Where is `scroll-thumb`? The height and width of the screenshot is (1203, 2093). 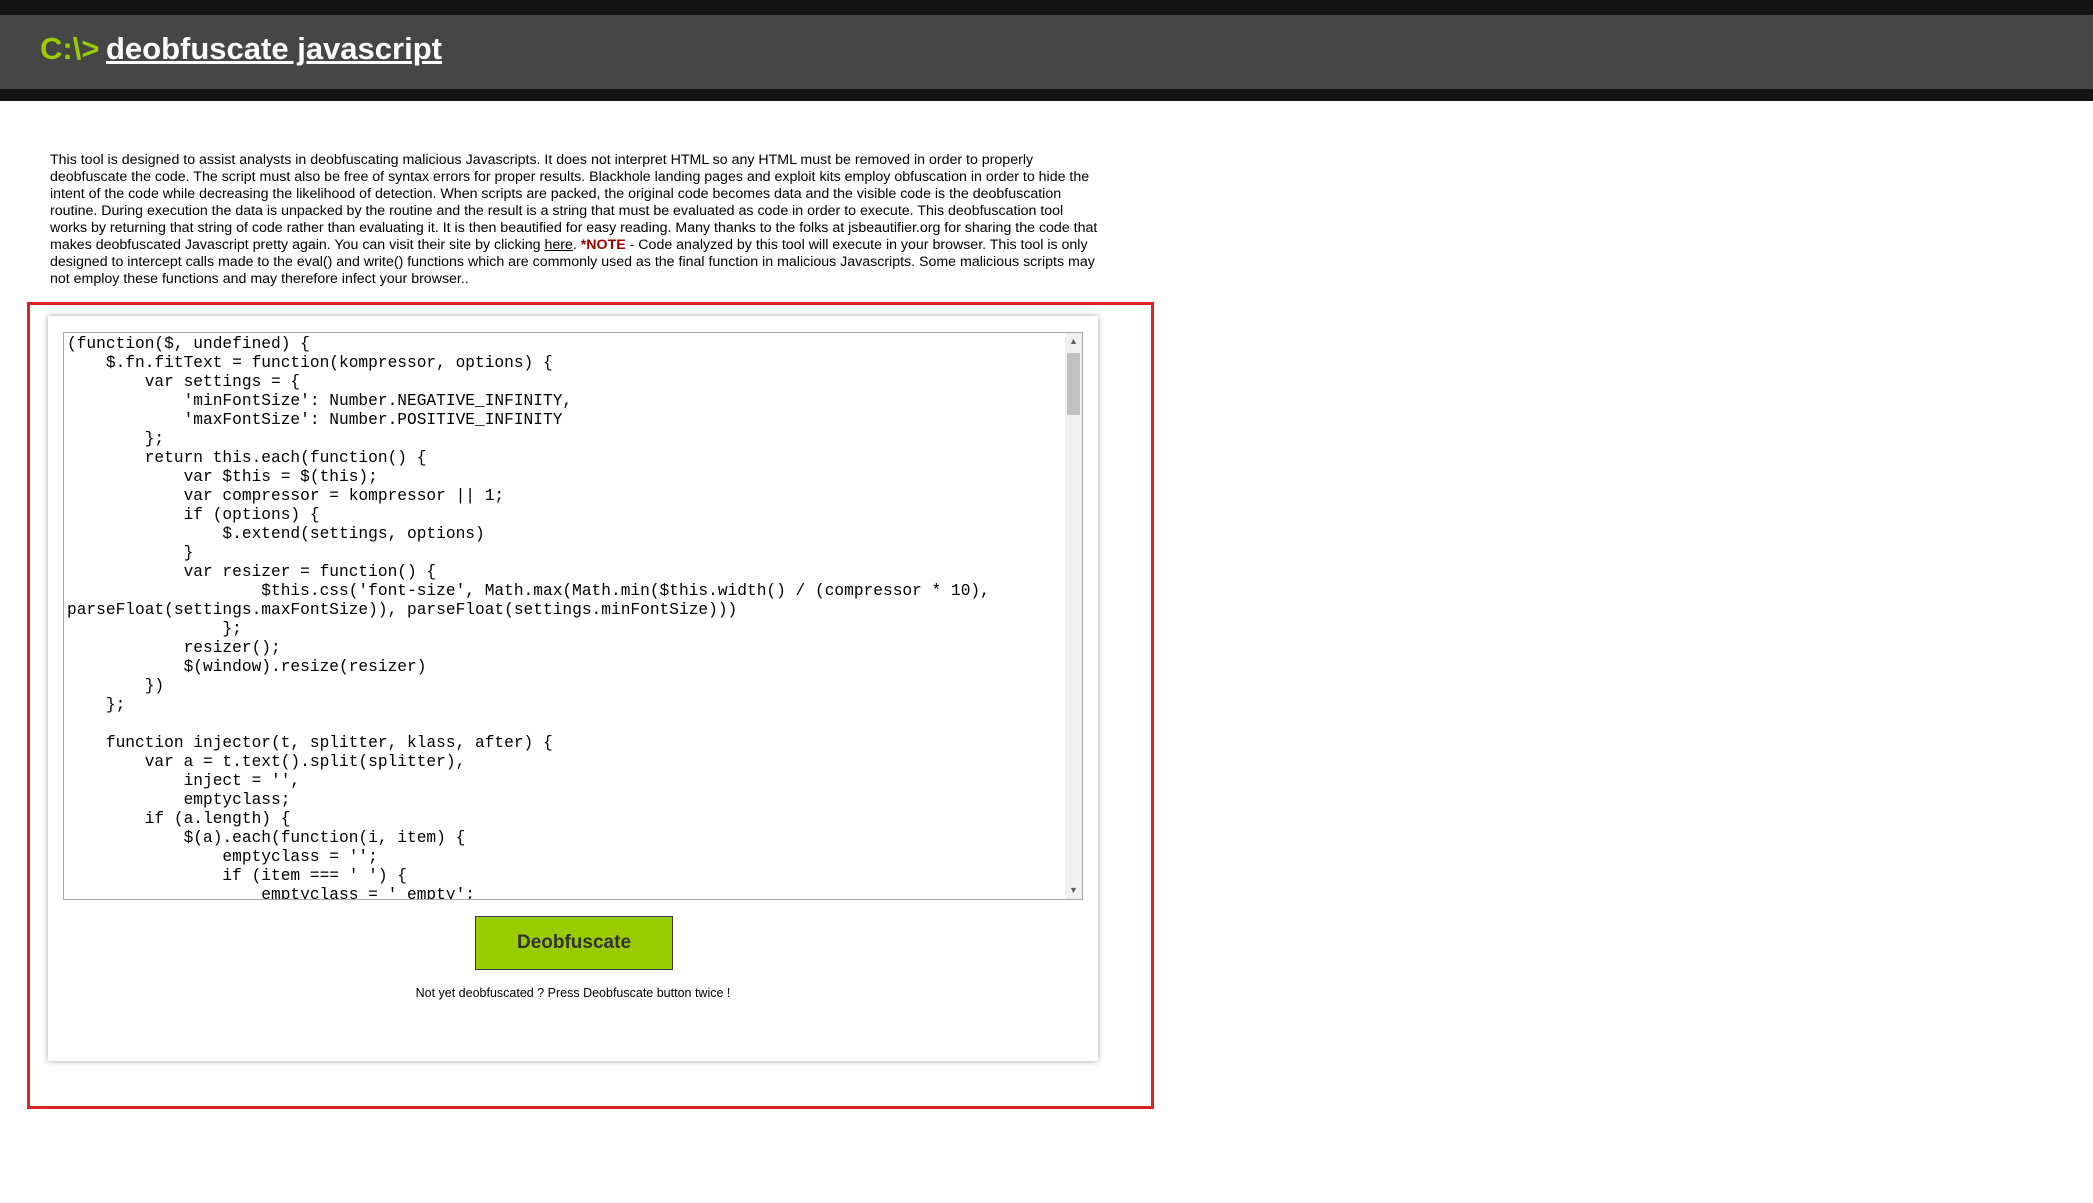
scroll-thumb is located at coordinates (1073, 384).